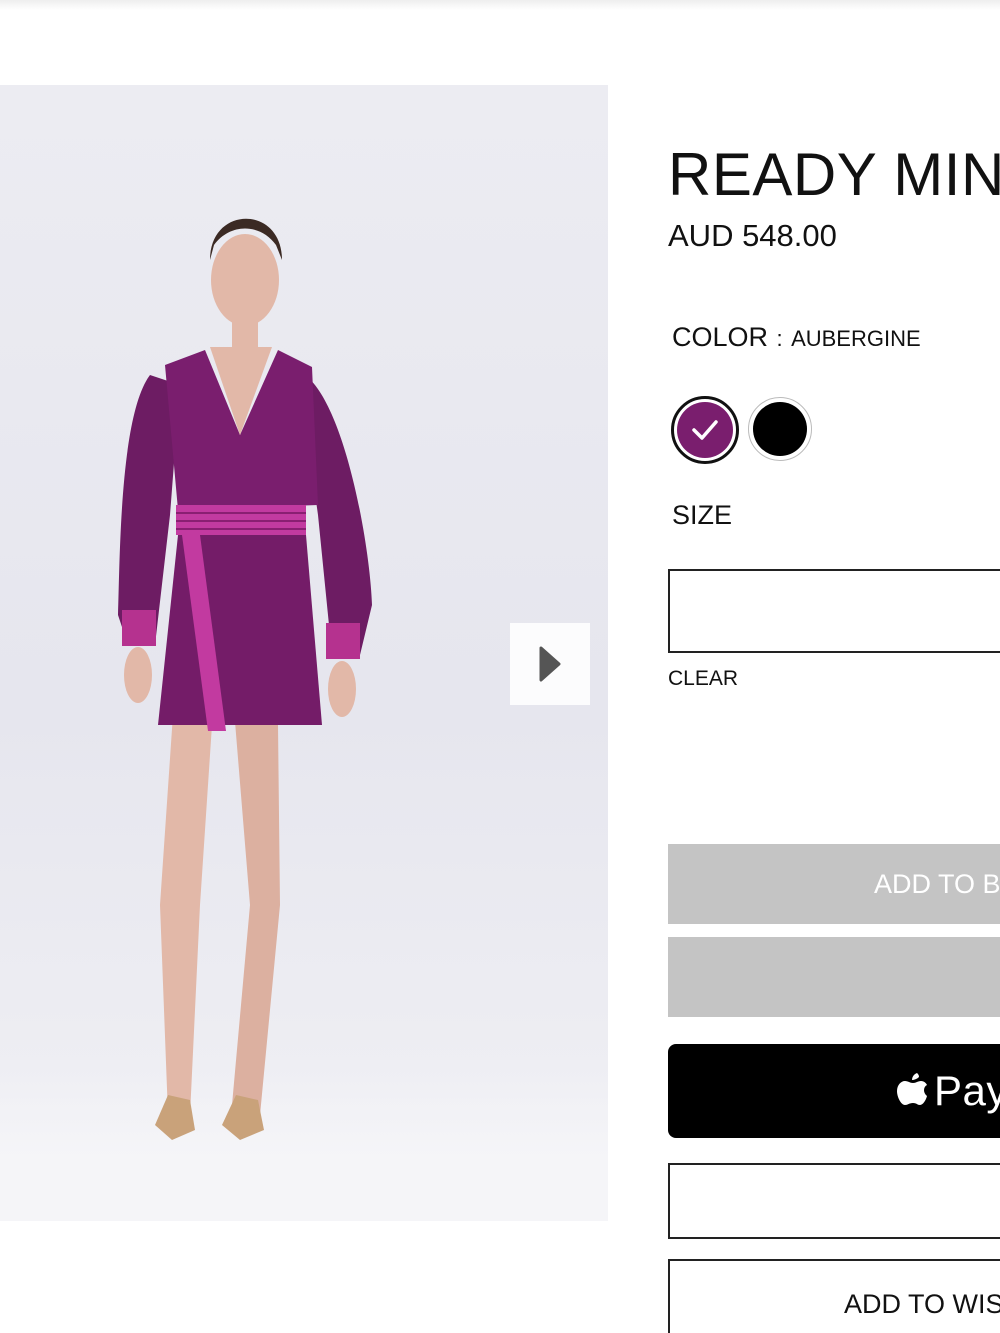 This screenshot has width=1000, height=1333. I want to click on check-icon, so click(705, 430).